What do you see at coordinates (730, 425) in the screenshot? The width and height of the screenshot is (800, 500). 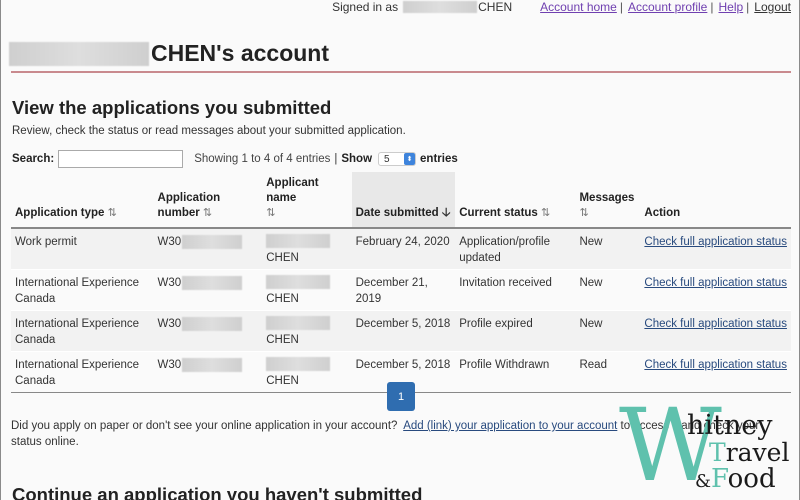 I see `watermark-line1: hitney` at bounding box center [730, 425].